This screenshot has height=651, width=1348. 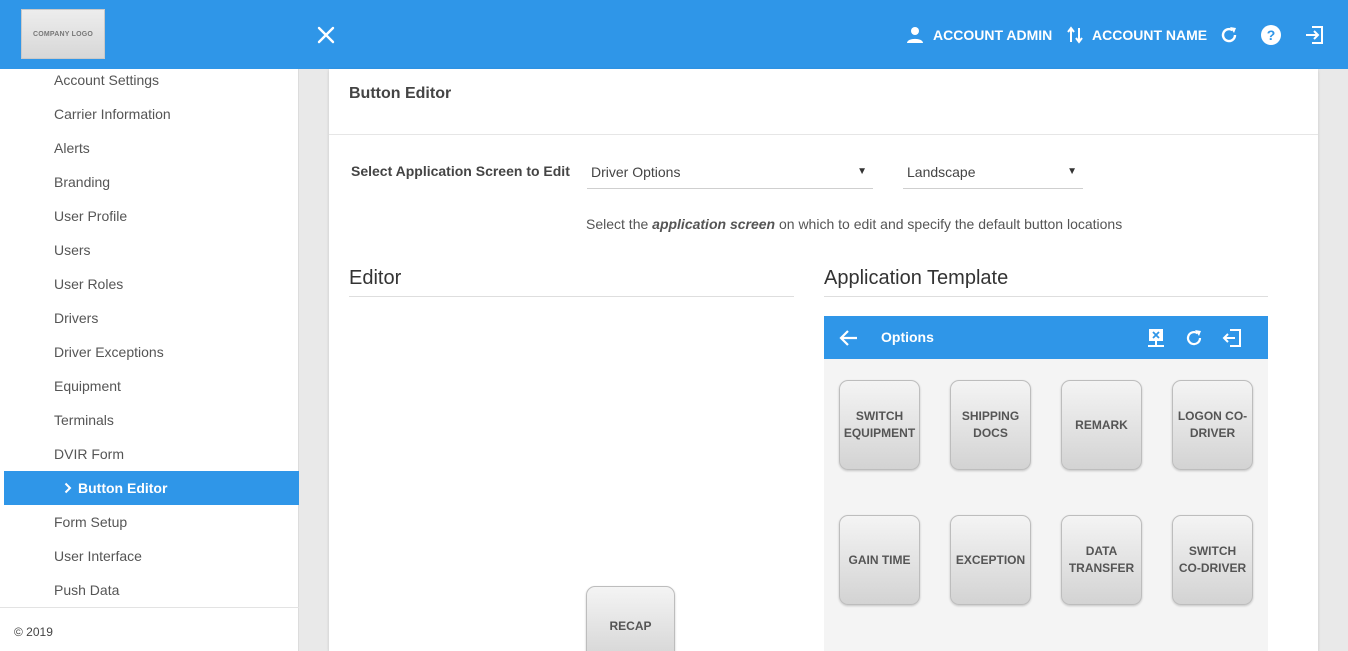 What do you see at coordinates (907, 337) in the screenshot?
I see `template-title: Options` at bounding box center [907, 337].